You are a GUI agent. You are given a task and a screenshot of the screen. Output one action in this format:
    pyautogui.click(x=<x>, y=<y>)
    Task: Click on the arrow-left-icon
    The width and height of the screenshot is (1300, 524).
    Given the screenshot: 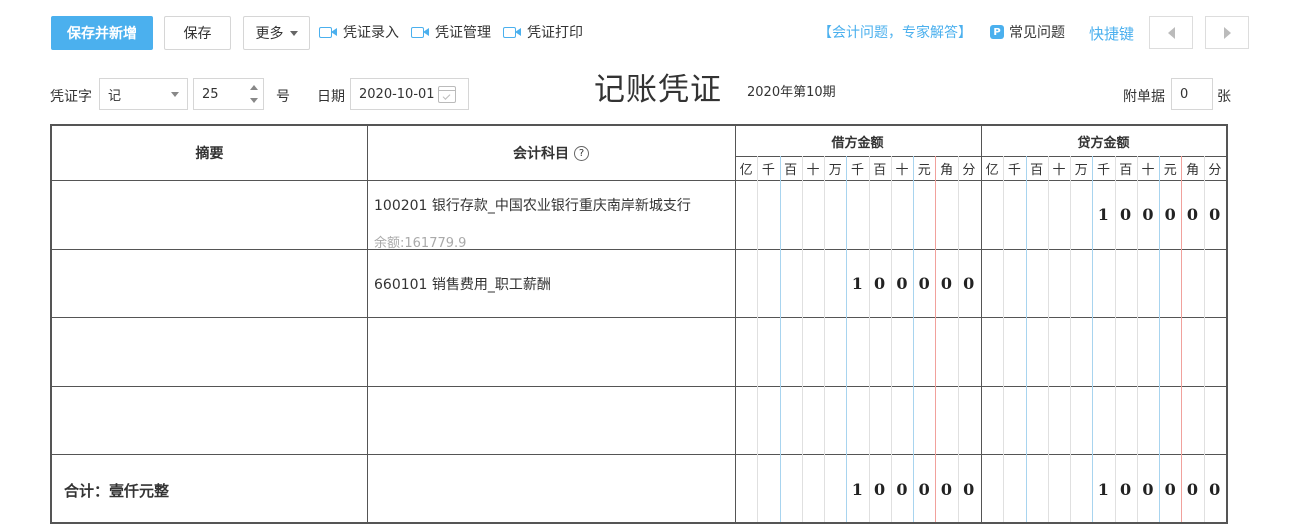 What is the action you would take?
    pyautogui.click(x=1171, y=32)
    